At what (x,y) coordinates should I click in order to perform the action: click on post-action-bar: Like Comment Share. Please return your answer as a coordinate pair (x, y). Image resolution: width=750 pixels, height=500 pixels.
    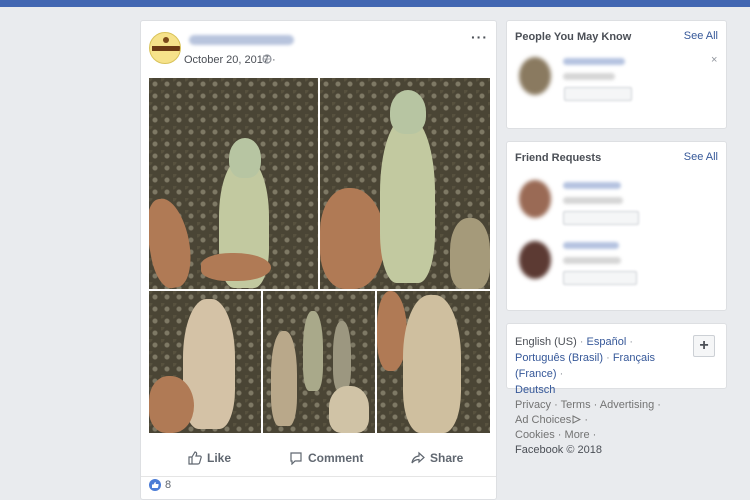
    Looking at the image, I should click on (318, 459).